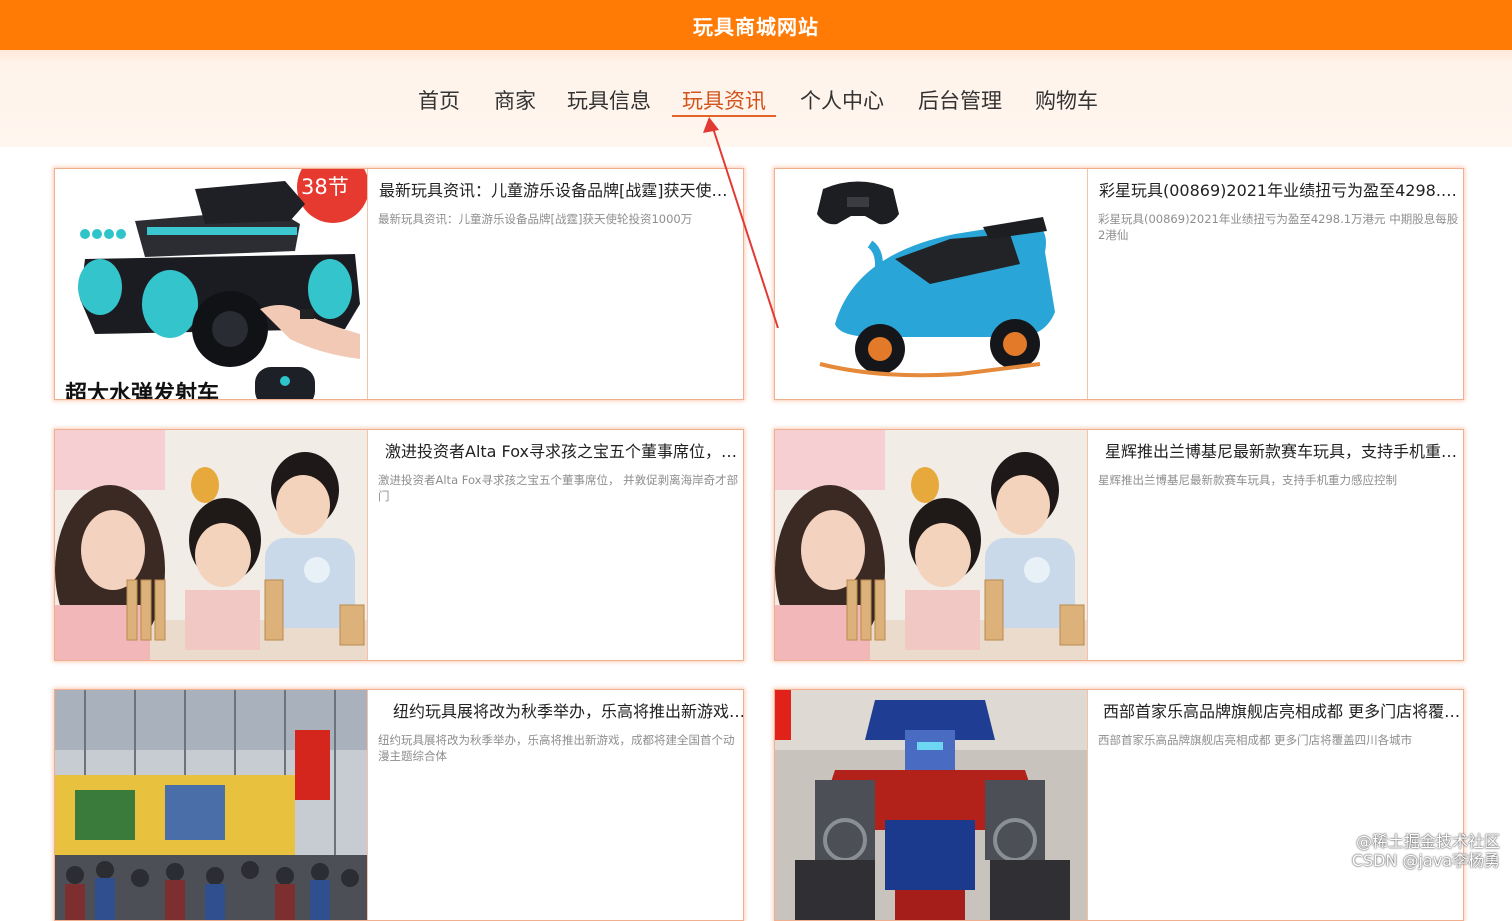  What do you see at coordinates (842, 100) in the screenshot?
I see `nav-item-profile: 个人中心` at bounding box center [842, 100].